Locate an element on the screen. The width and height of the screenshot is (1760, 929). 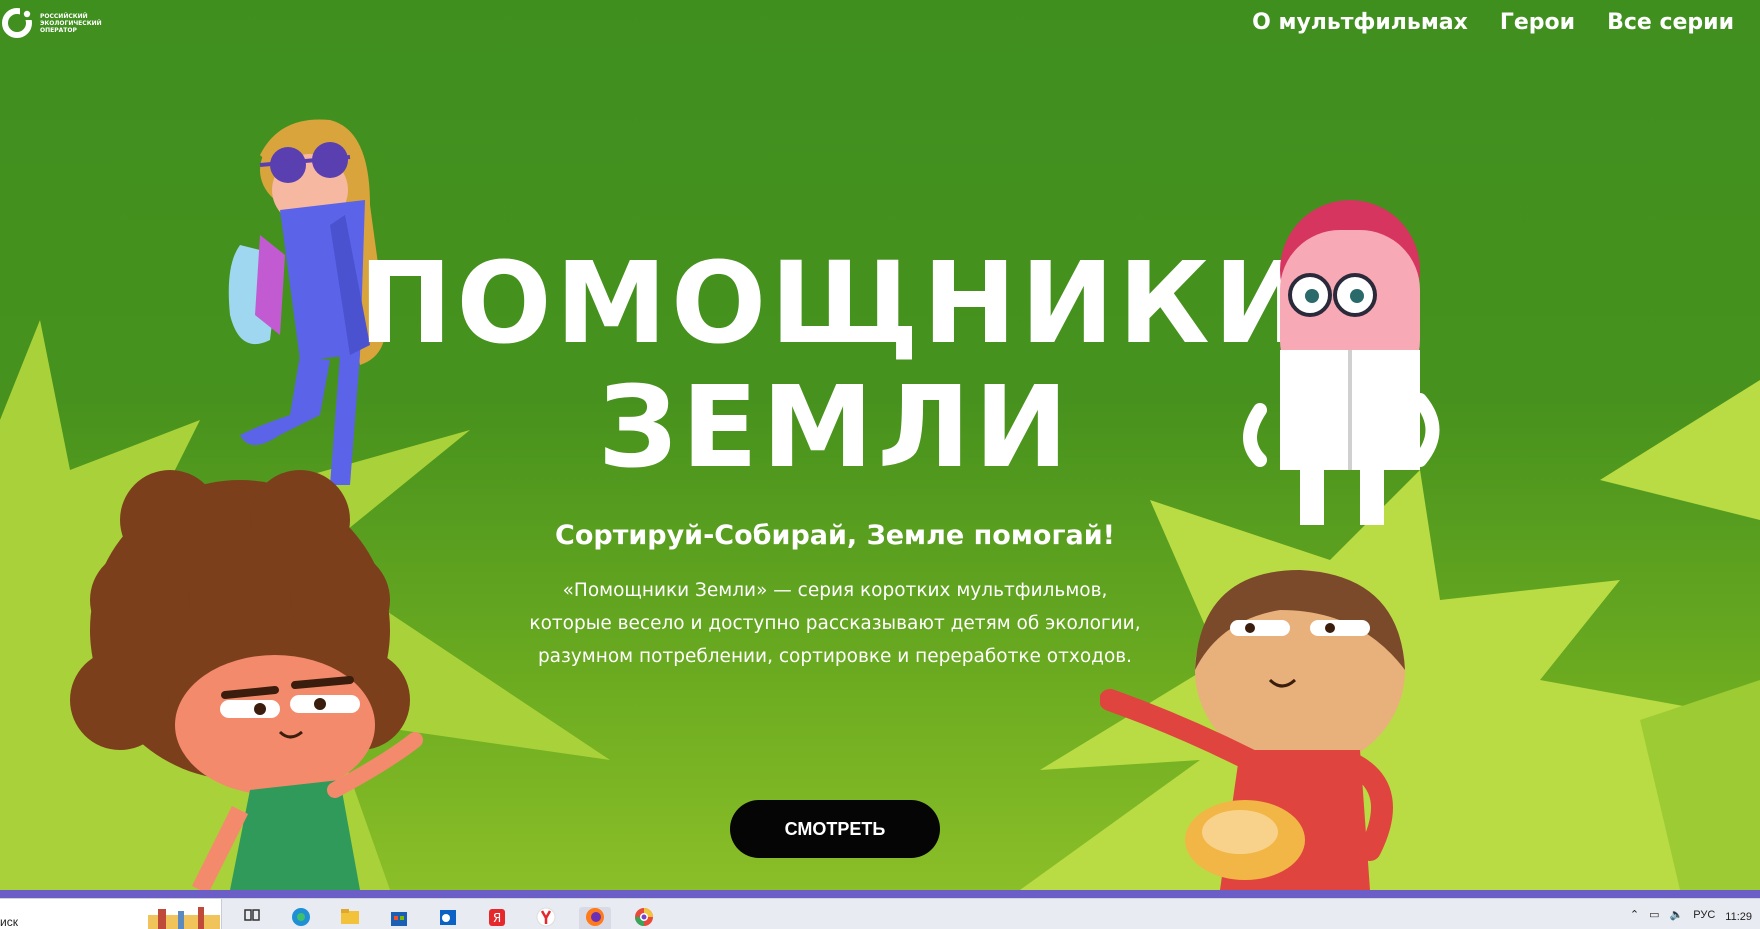
clock: 11:29 is located at coordinates (1738, 917).